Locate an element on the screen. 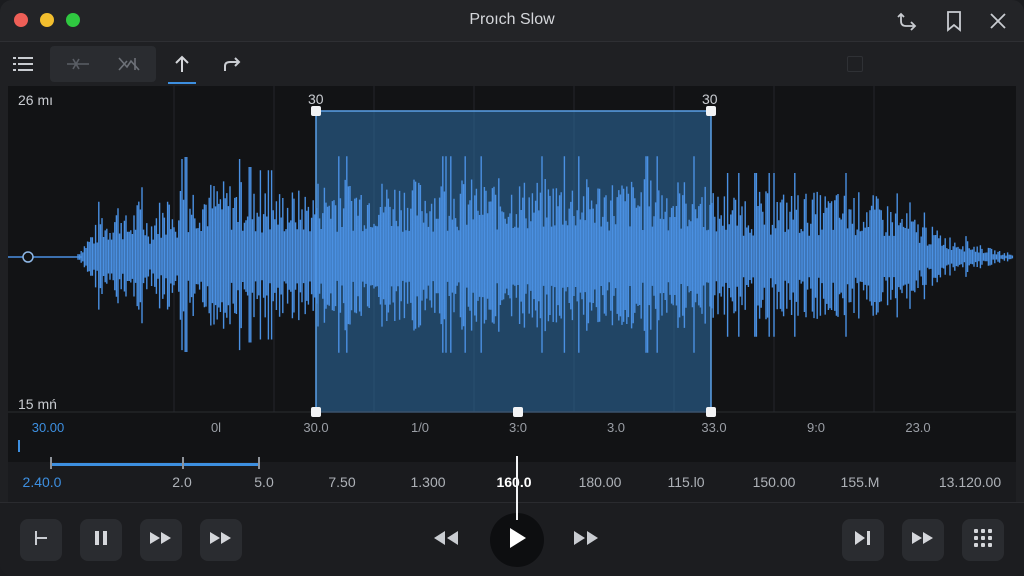  route-icon is located at coordinates (908, 21).